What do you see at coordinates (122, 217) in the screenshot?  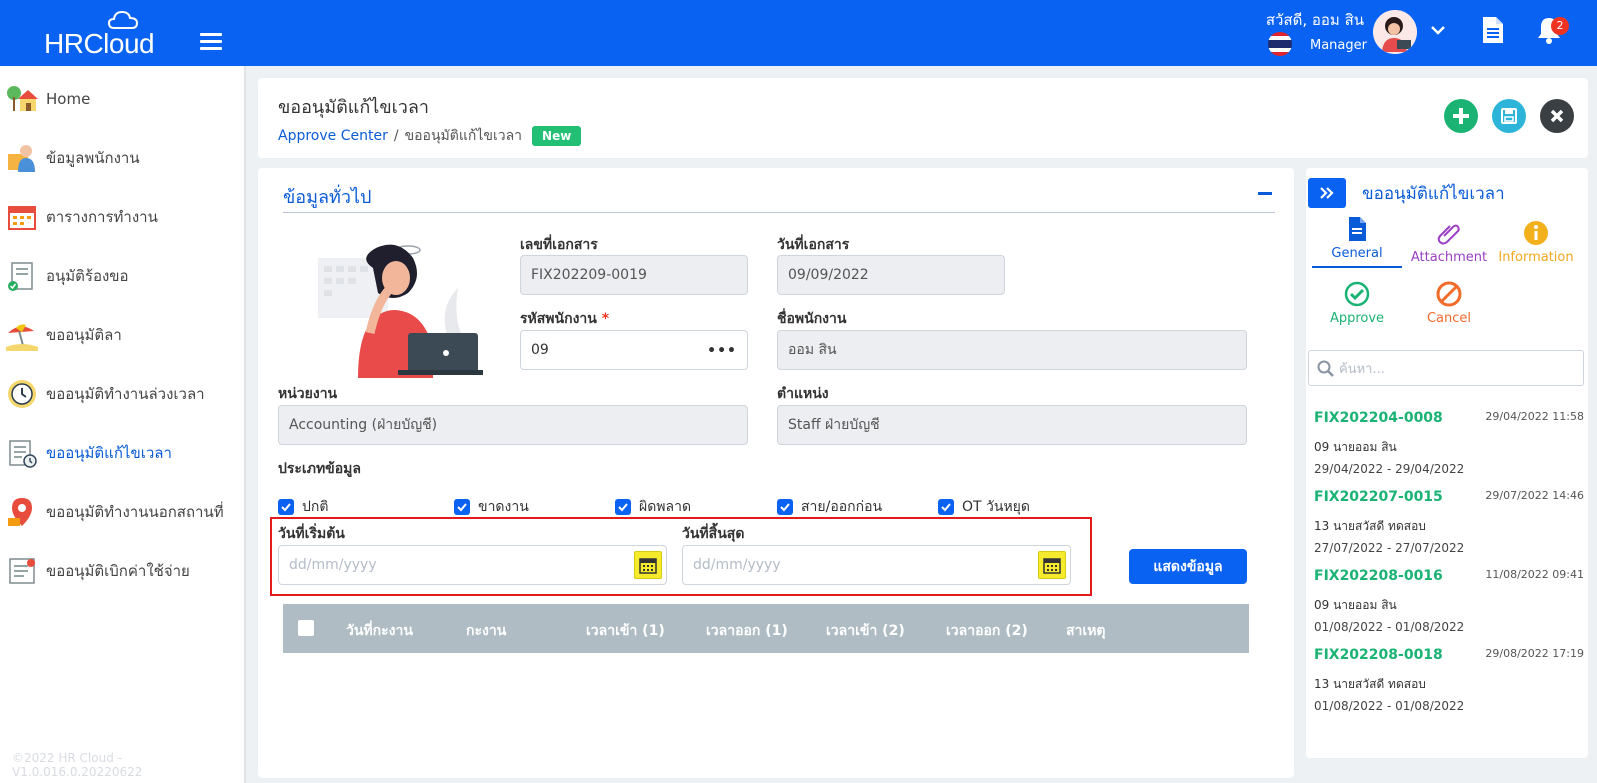 I see `sidebar-item-schedule: ตารางการทำงาน` at bounding box center [122, 217].